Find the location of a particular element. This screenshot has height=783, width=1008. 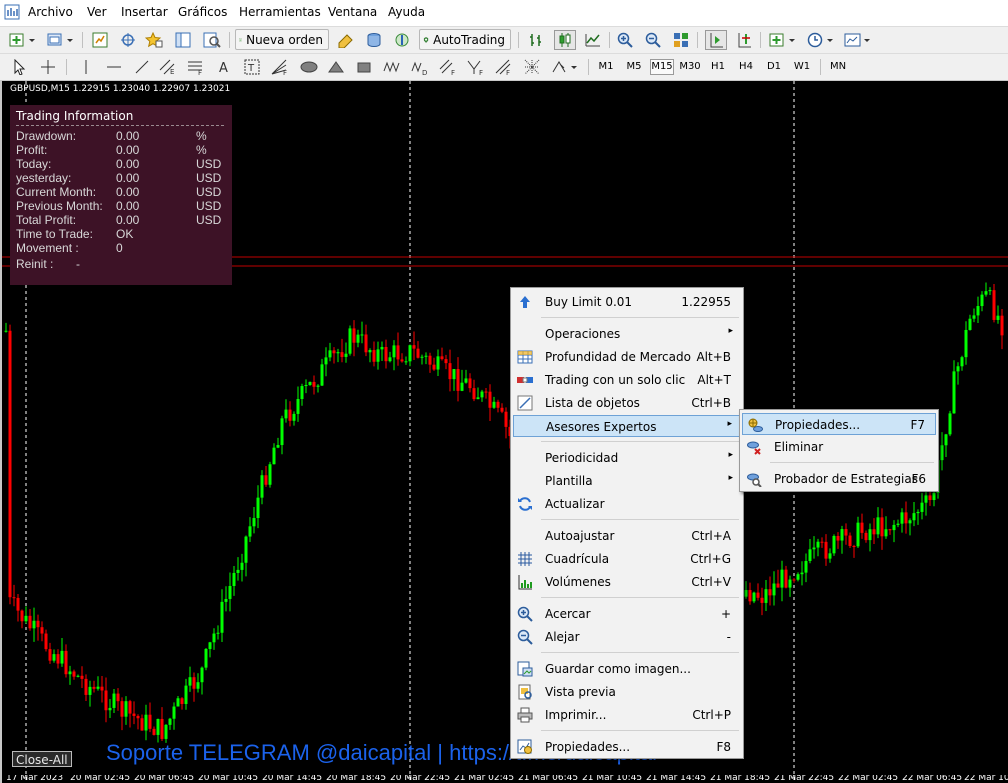

autotrading-button: AutoTrading is located at coordinates (465, 39).